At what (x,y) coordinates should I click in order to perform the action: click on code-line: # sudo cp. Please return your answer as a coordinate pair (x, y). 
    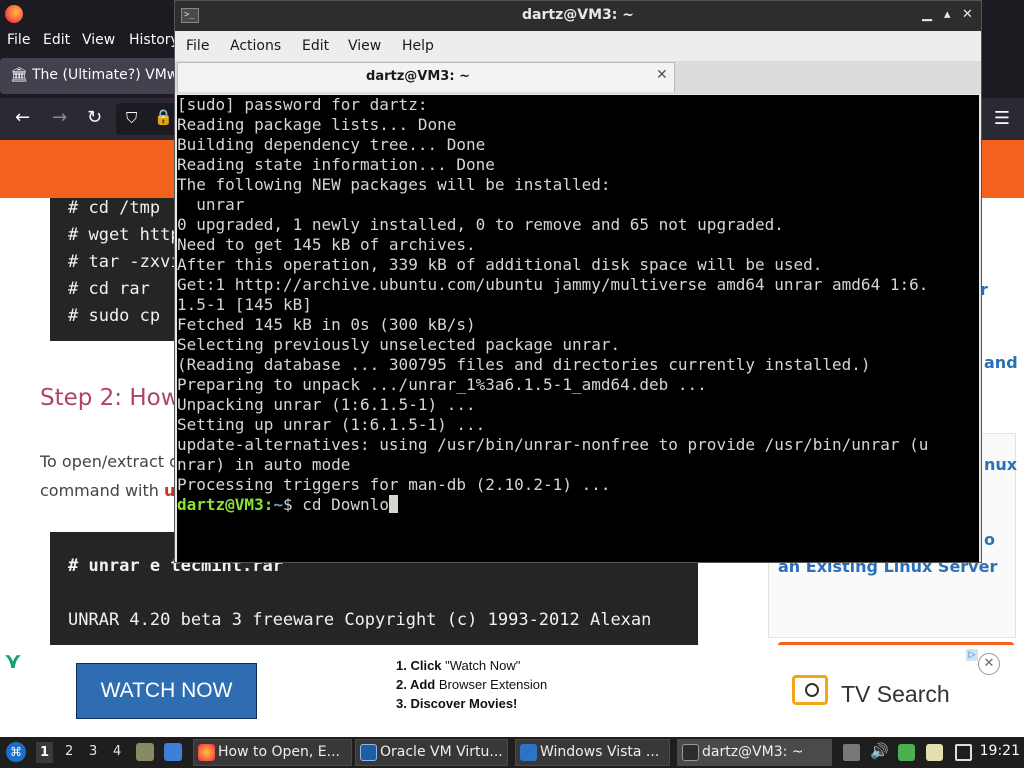
    Looking at the image, I should click on (114, 316).